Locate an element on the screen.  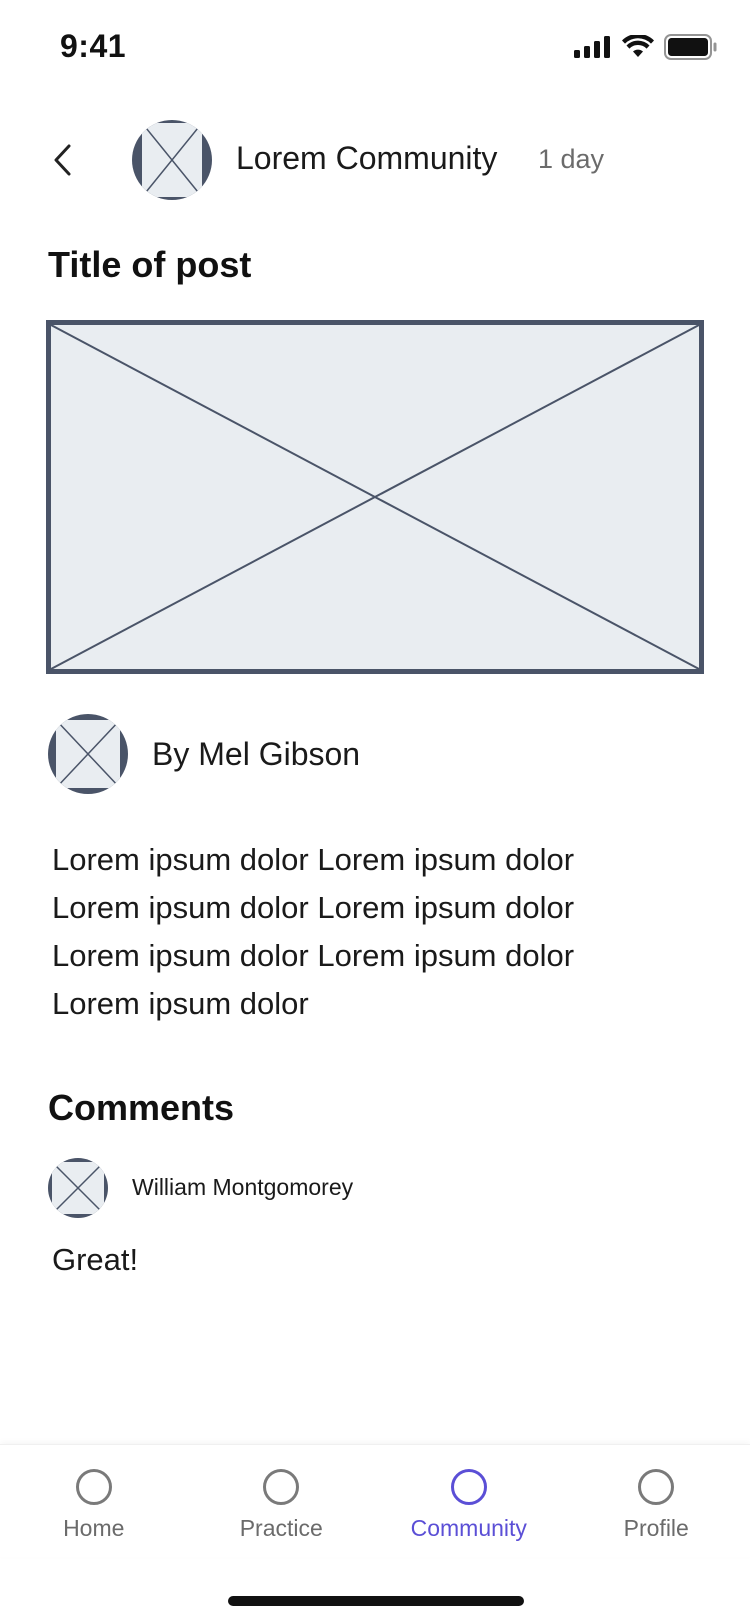
tab-label: Community is located at coordinates (468, 1528).